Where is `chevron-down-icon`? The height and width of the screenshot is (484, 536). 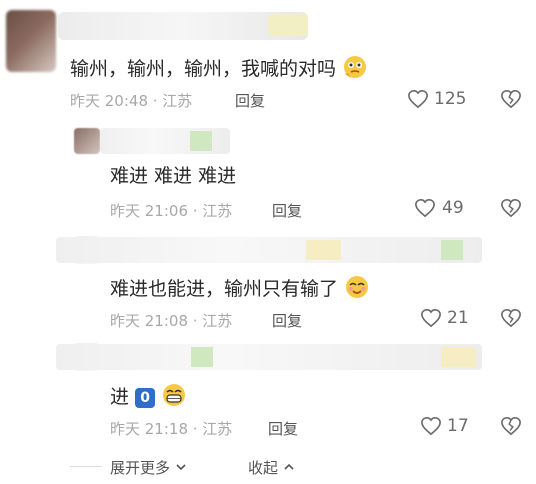 chevron-down-icon is located at coordinates (181, 467).